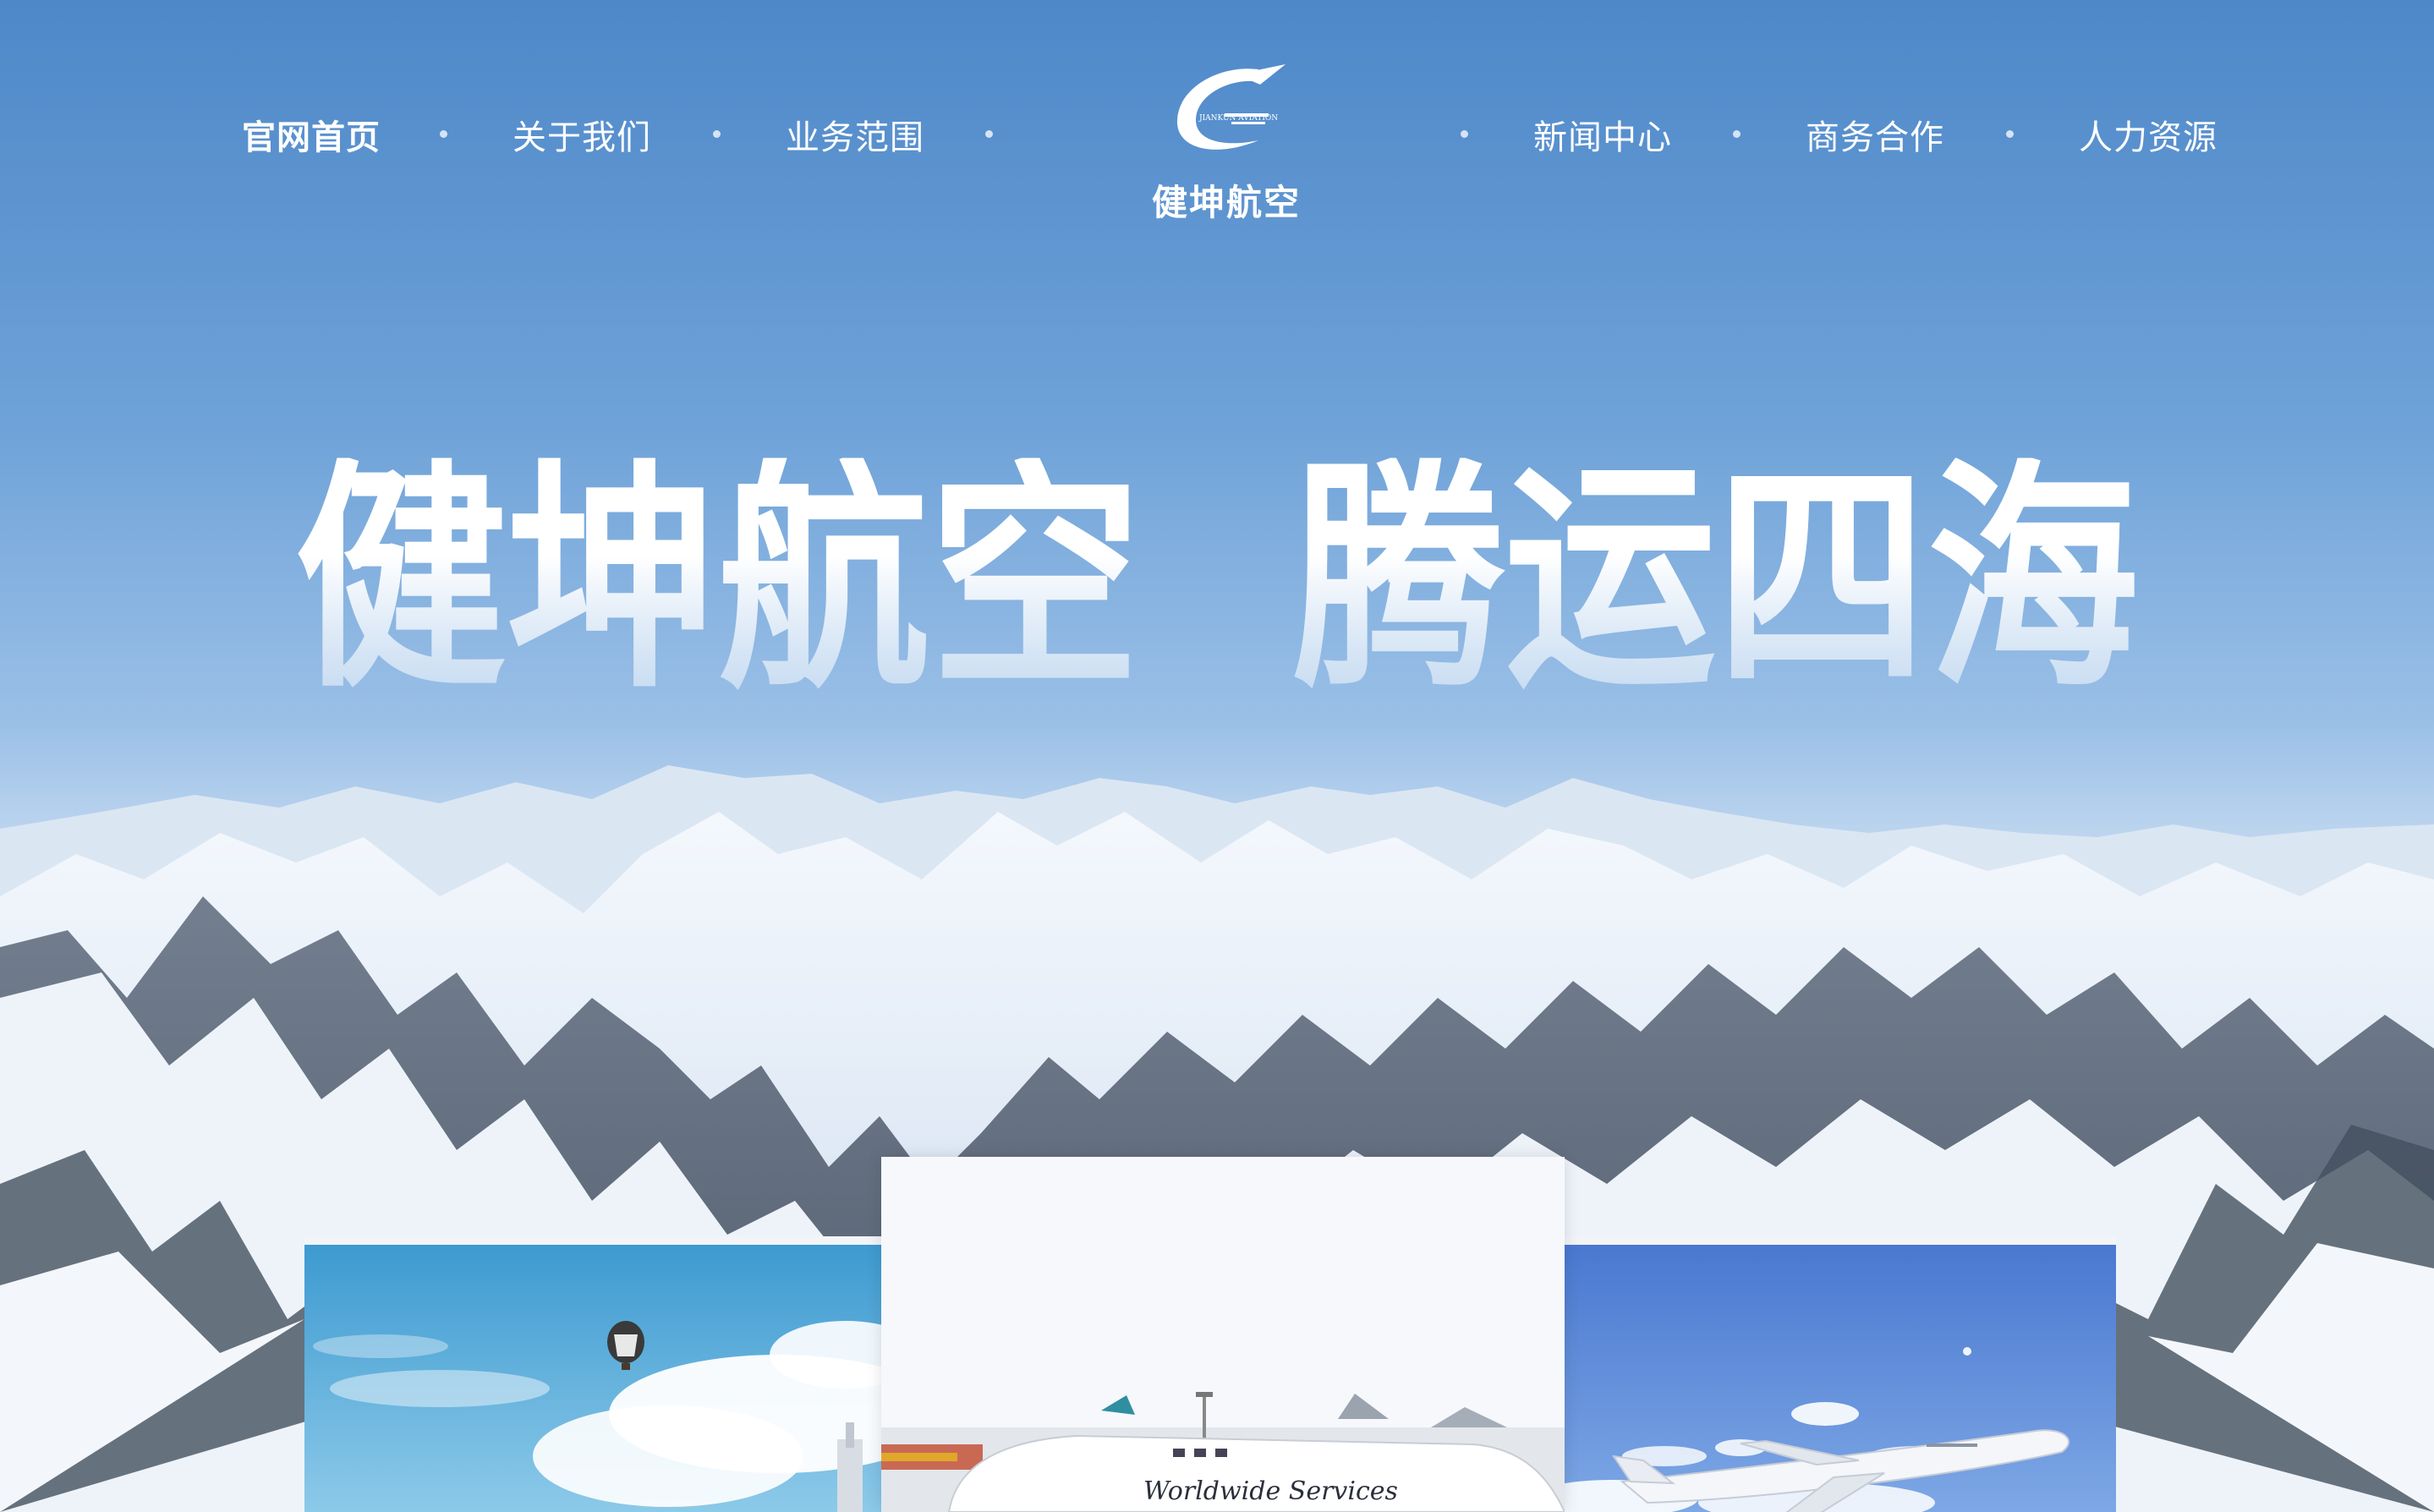  I want to click on slogan-part-1: 健坤航空, so click(718, 578).